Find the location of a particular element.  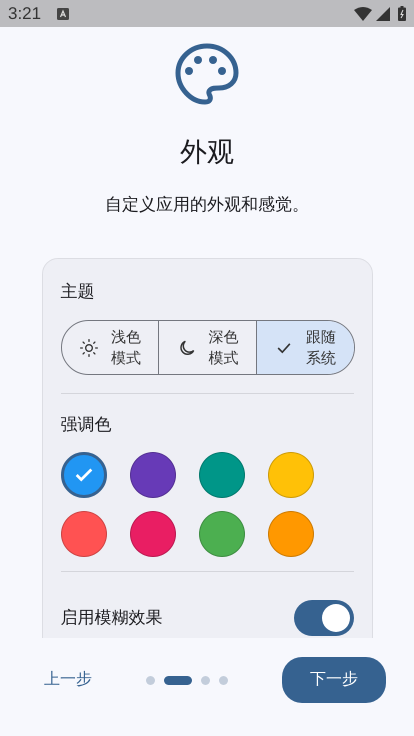

keyboard-icon is located at coordinates (63, 14).